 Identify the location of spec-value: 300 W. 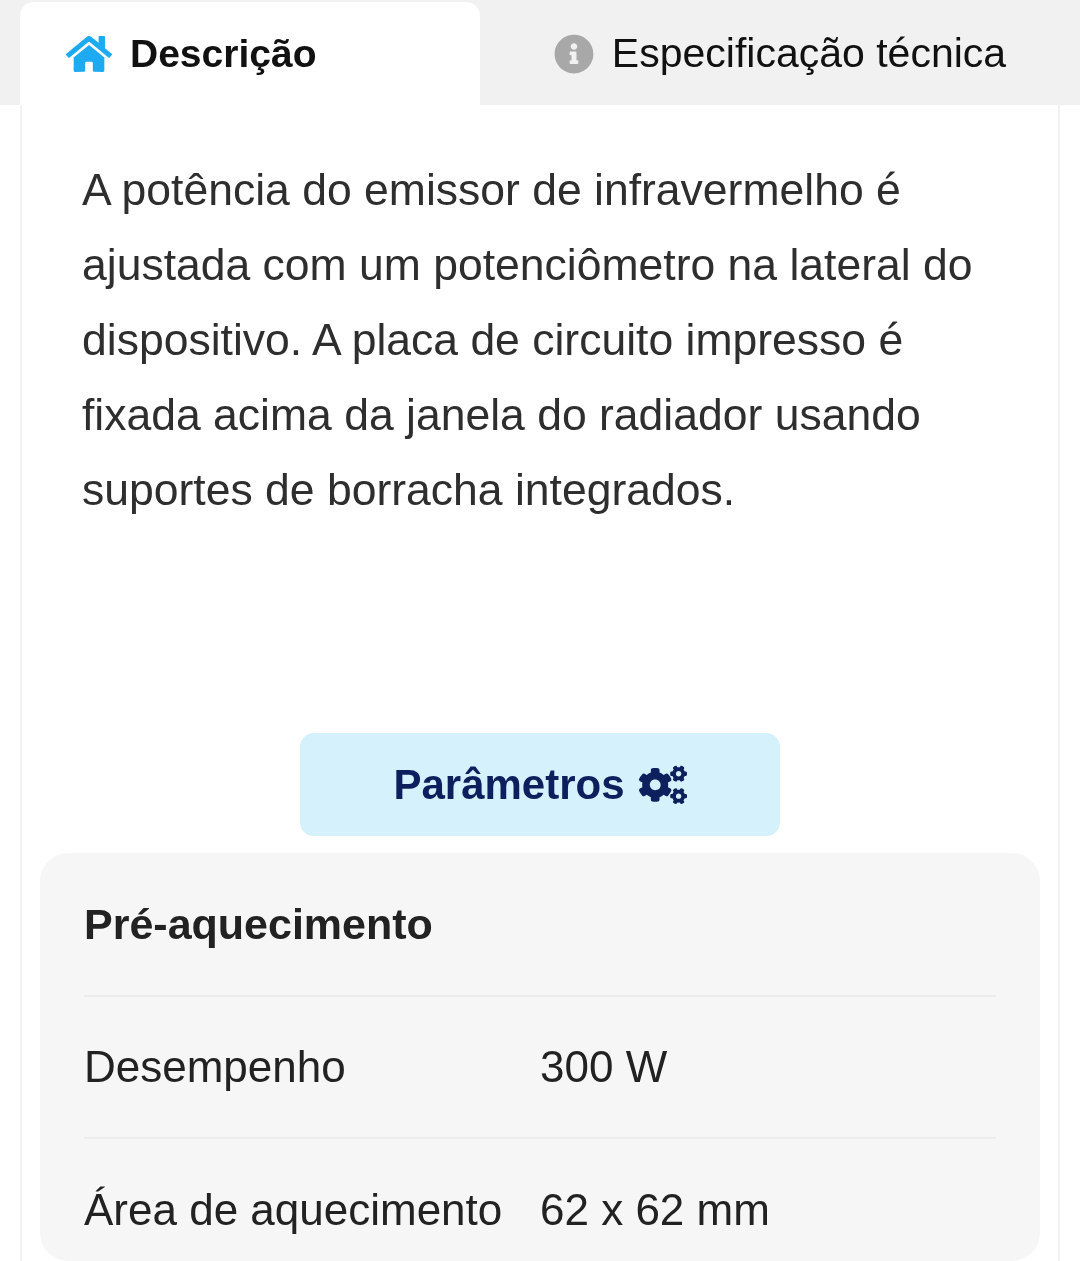
(604, 1067).